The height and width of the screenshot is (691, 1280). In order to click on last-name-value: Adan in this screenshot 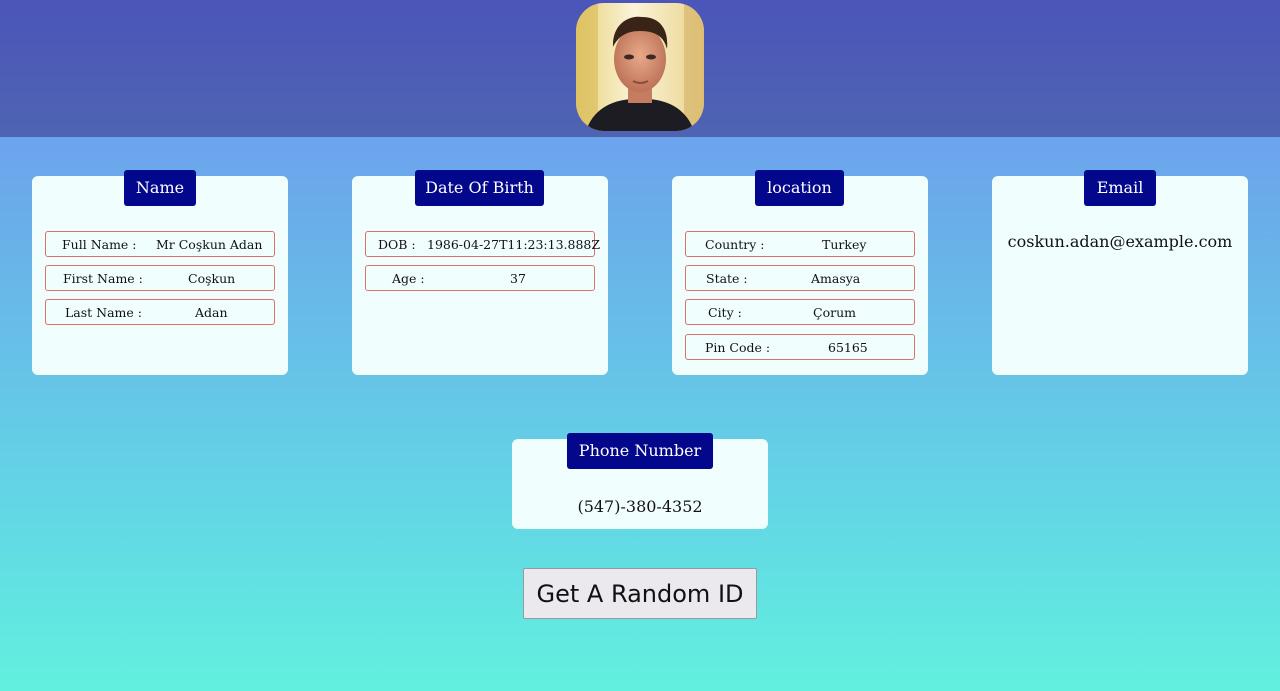, I will do `click(211, 312)`.